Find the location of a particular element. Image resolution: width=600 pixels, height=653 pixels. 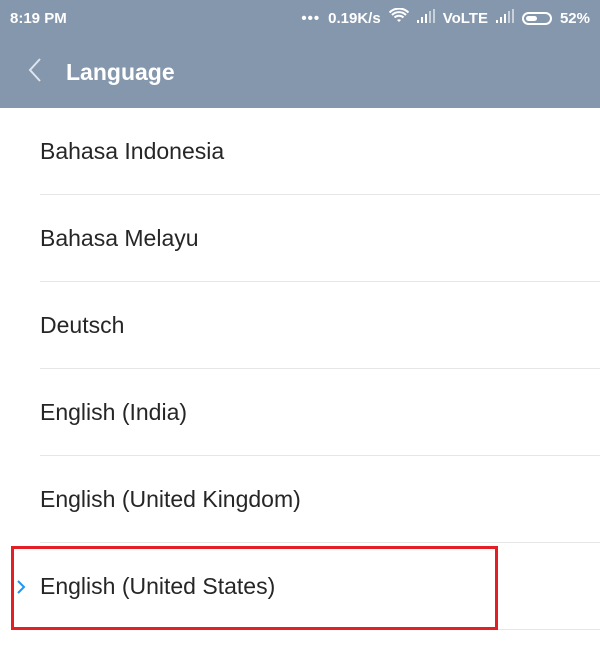

language-item: Bahasa Indonesia is located at coordinates (300, 151).